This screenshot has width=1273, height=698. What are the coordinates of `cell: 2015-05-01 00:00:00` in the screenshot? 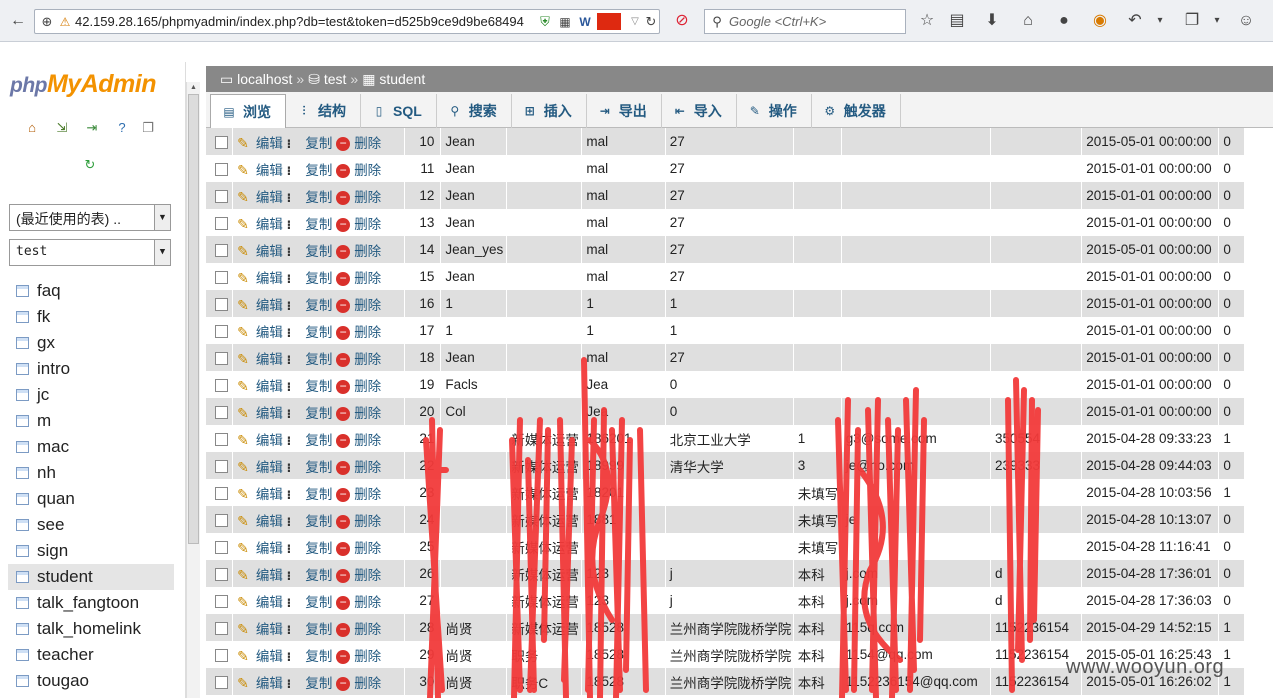 It's located at (1150, 249).